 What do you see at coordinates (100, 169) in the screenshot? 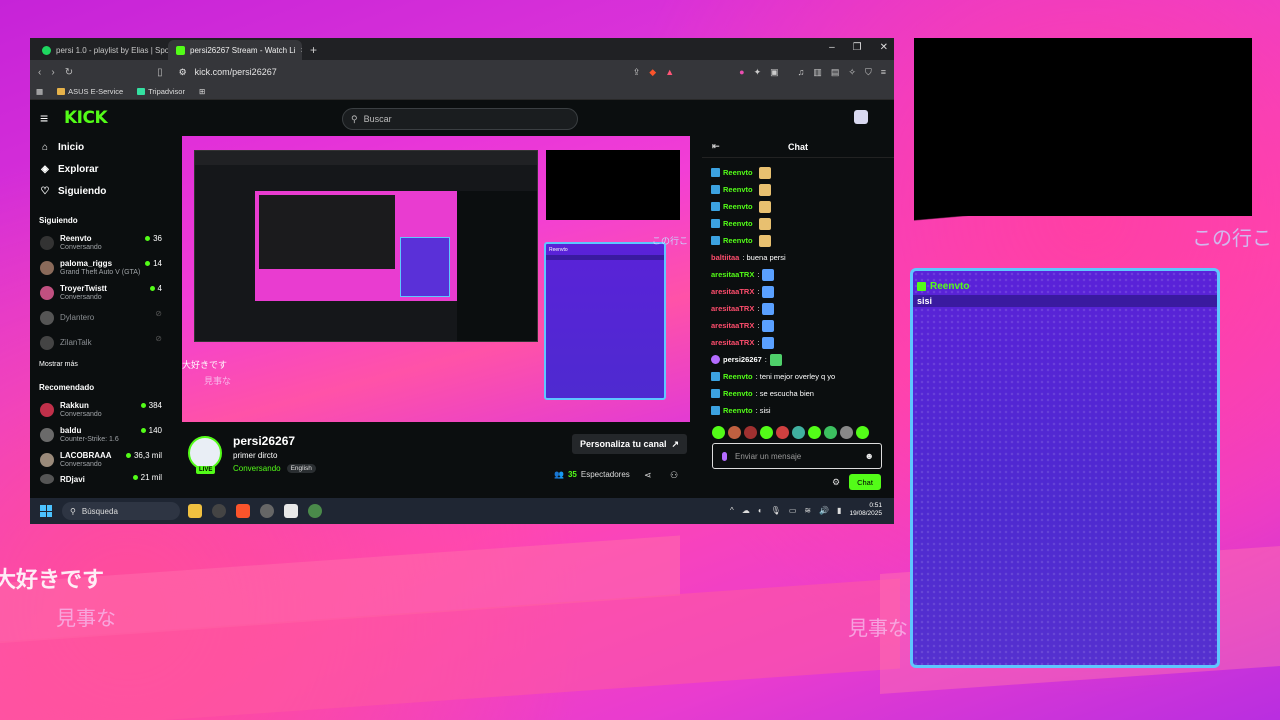
I see `sidebar-item-explorar: ◈ Explorar` at bounding box center [100, 169].